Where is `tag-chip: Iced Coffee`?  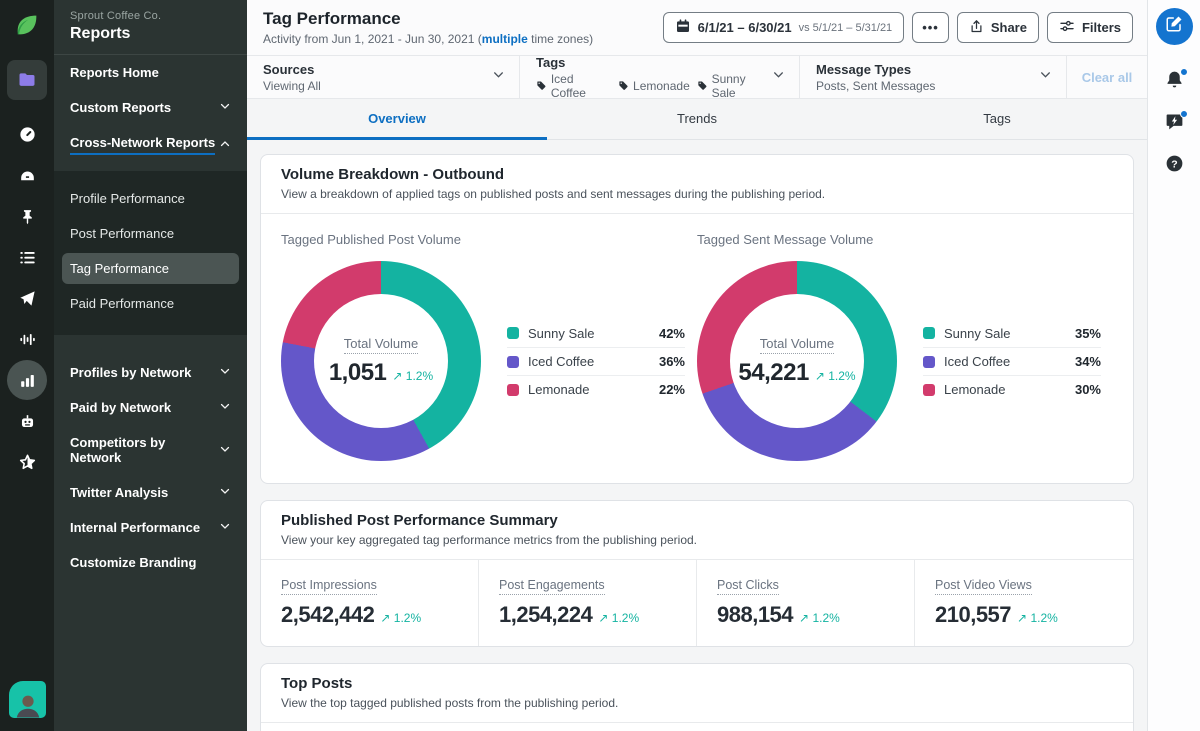 tag-chip: Iced Coffee is located at coordinates (568, 85).